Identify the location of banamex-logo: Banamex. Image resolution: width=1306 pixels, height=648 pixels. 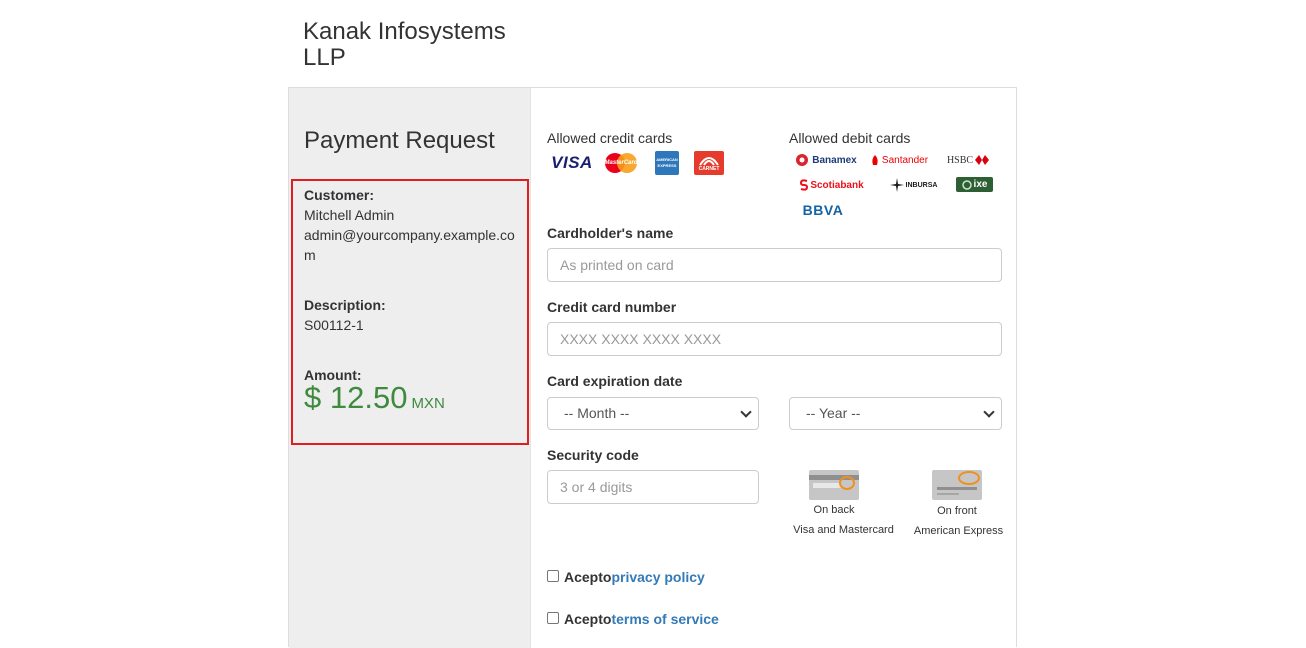
(826, 160).